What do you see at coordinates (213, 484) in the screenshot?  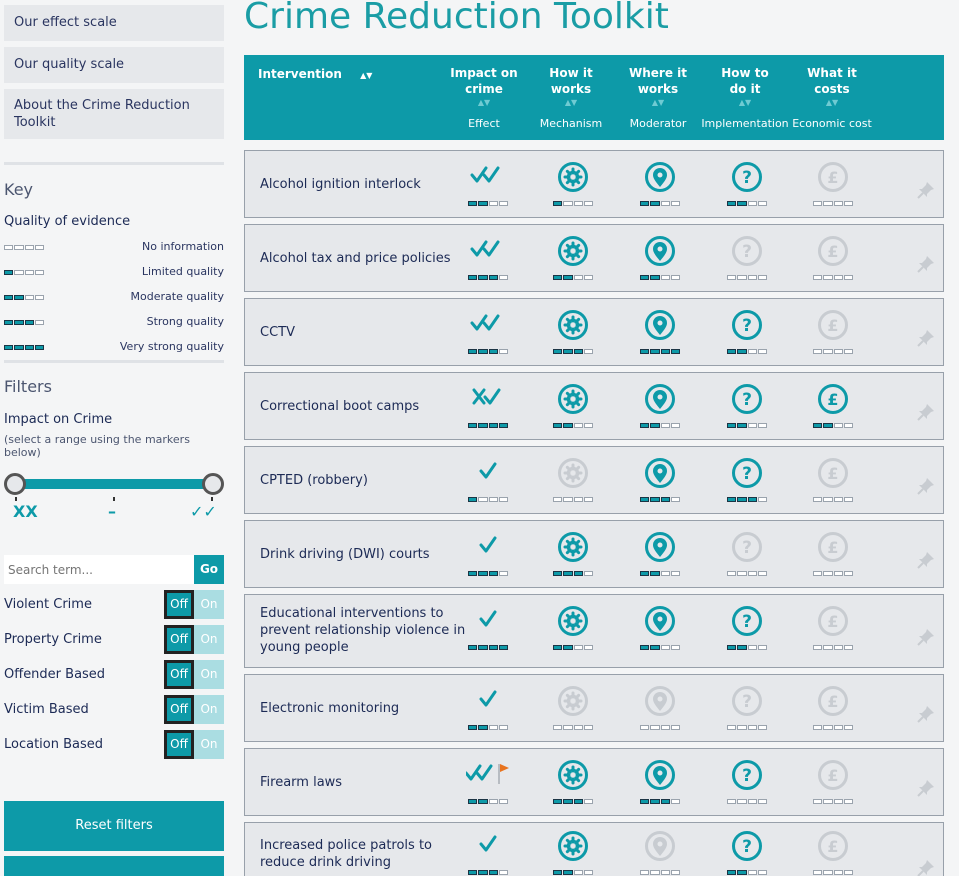 I see `slider-max-handle` at bounding box center [213, 484].